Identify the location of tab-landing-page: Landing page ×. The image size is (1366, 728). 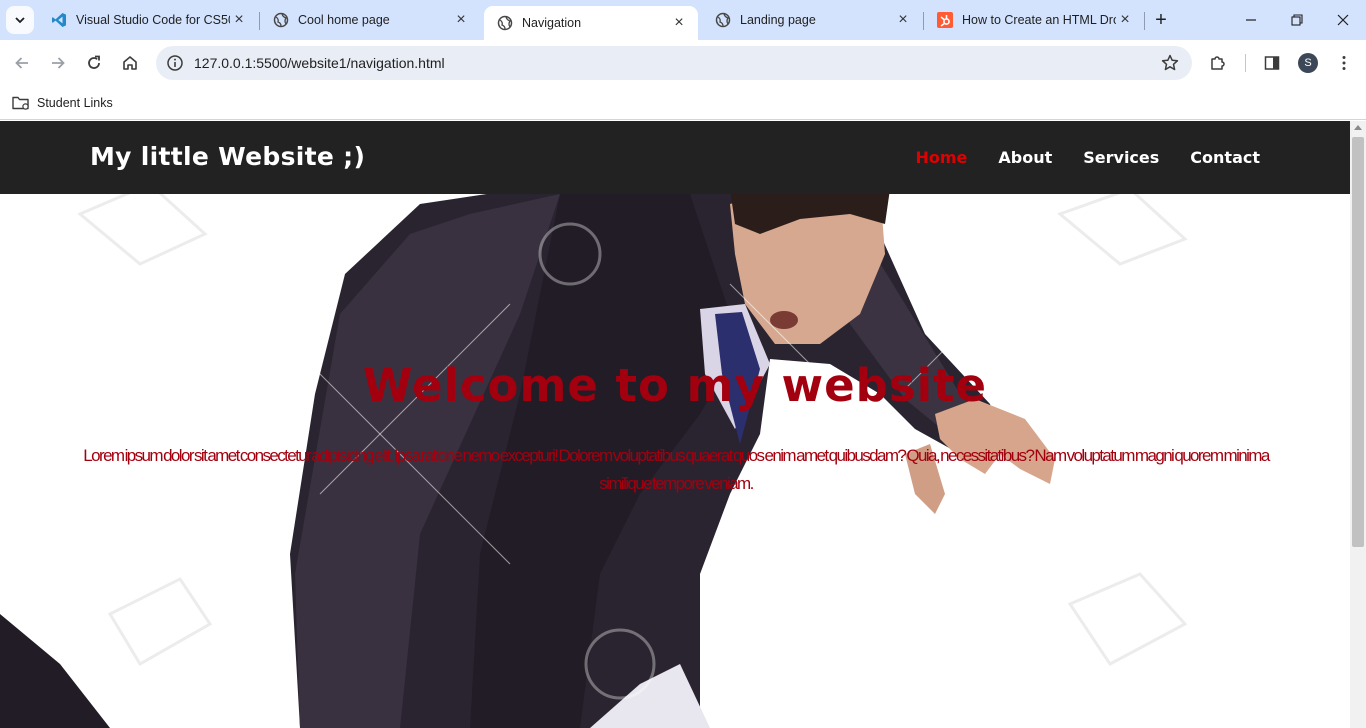
(812, 20).